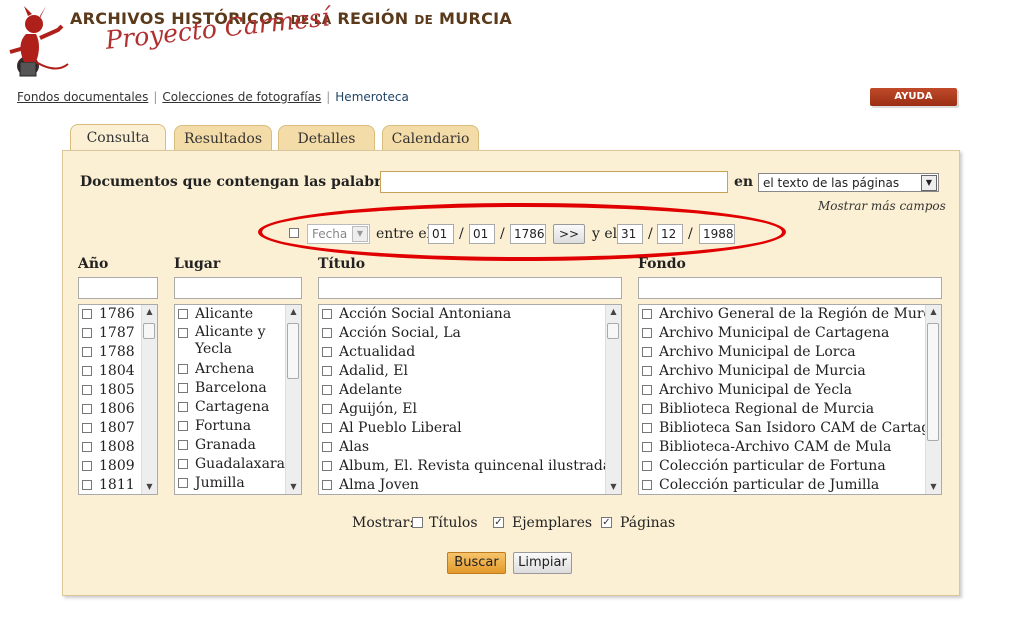  What do you see at coordinates (790, 390) in the screenshot?
I see `list-item: Archivo Municipal de Yecla` at bounding box center [790, 390].